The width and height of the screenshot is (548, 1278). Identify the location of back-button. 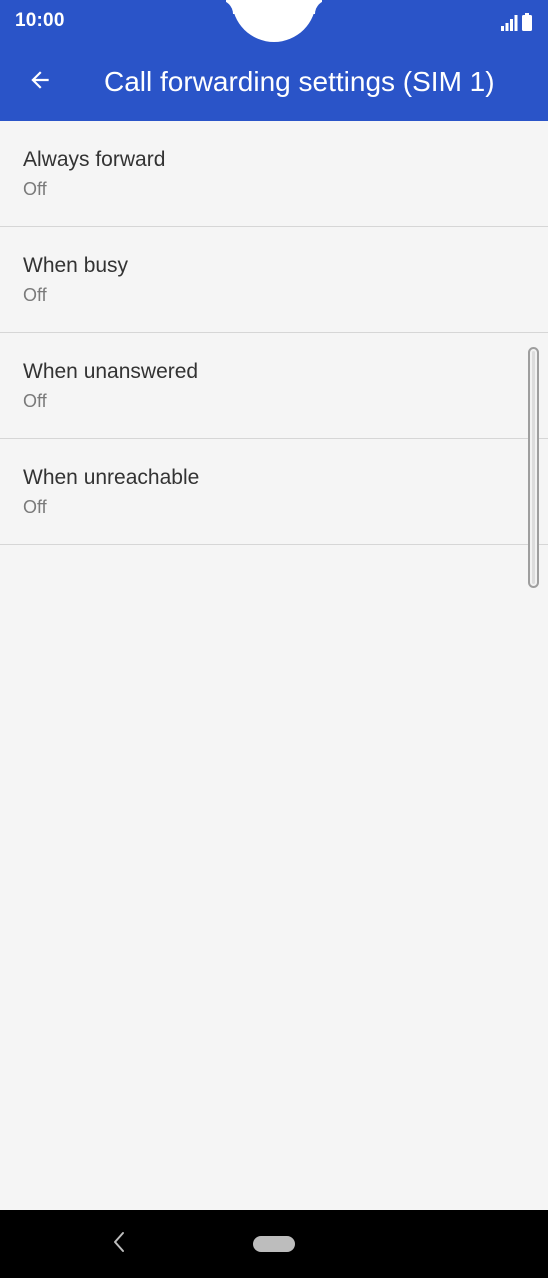
(40, 82).